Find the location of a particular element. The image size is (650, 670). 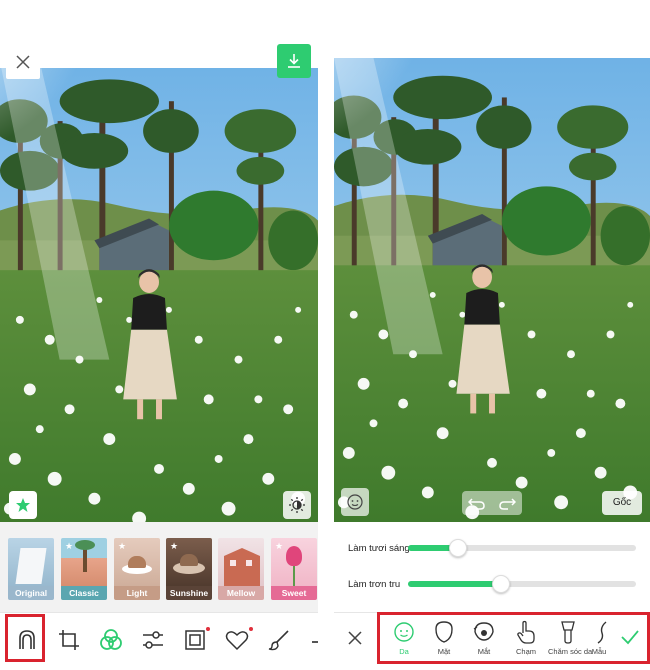

crop-icon is located at coordinates (69, 640).